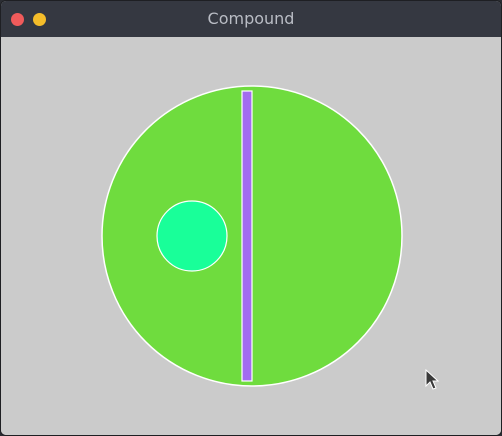 The height and width of the screenshot is (436, 502). I want to click on vertical-purple-bar, so click(247, 236).